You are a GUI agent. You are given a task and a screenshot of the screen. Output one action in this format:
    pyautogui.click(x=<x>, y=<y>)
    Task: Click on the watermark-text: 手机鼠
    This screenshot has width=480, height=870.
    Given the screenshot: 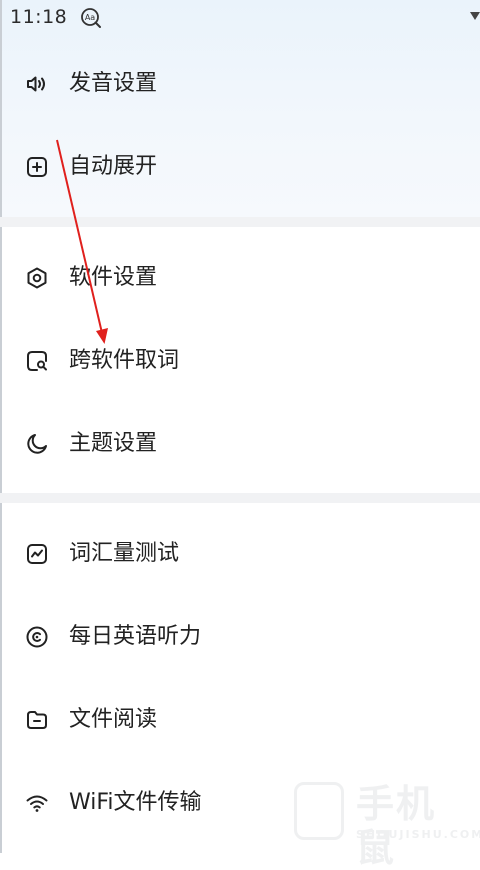 What is the action you would take?
    pyautogui.click(x=396, y=826)
    